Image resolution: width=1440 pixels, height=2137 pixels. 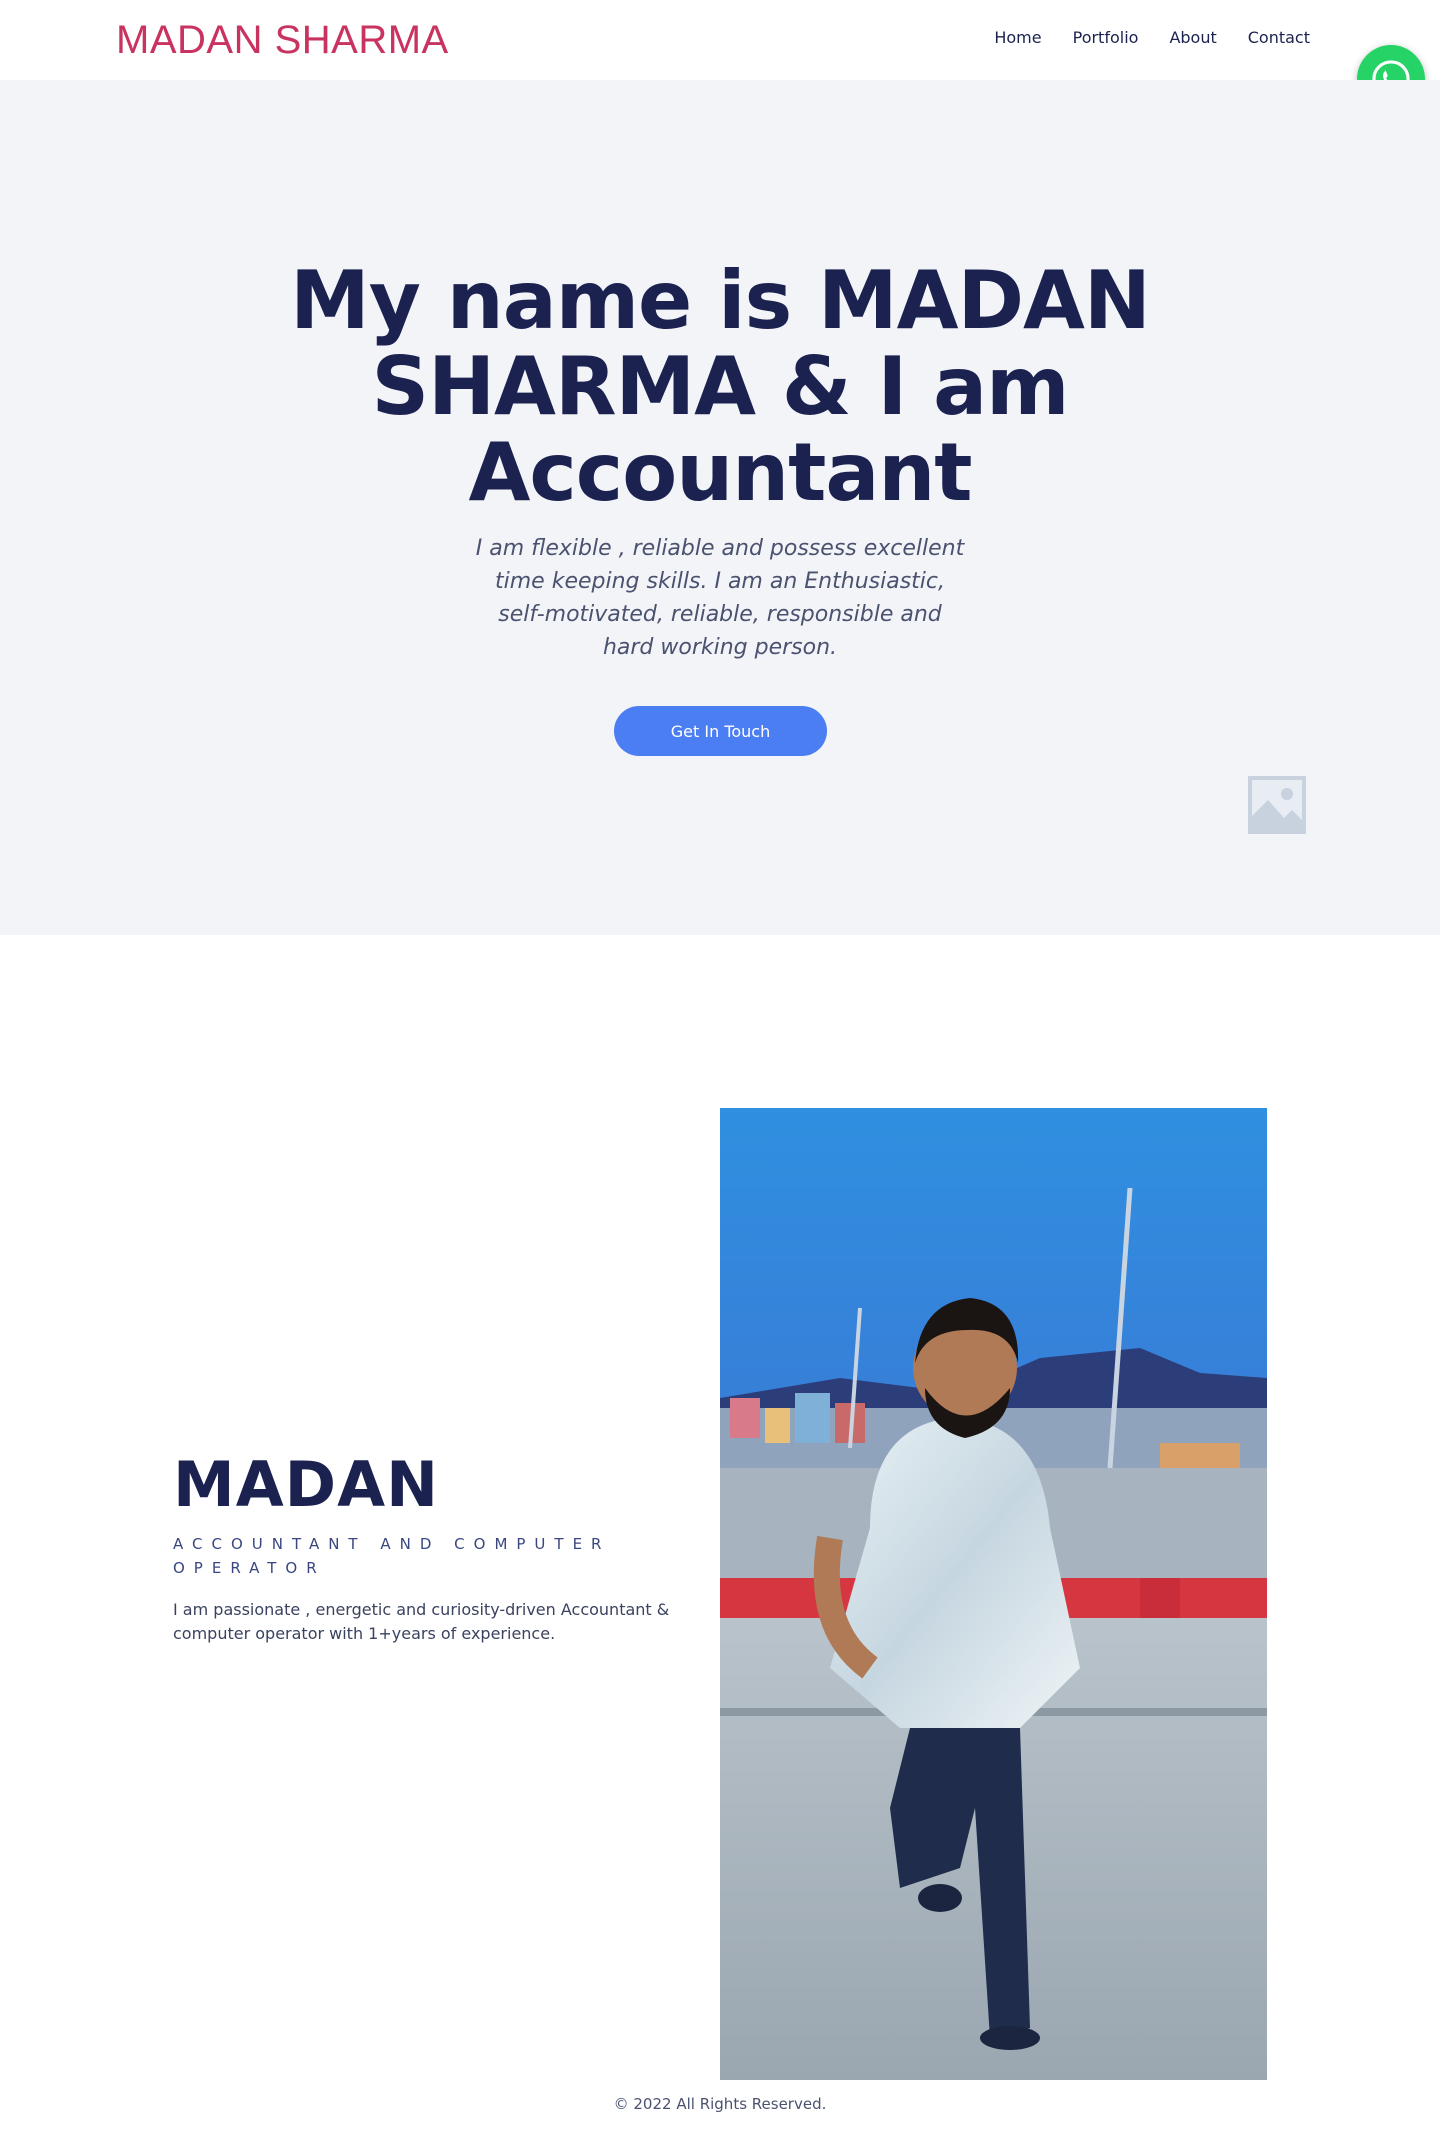 What do you see at coordinates (306, 1484) in the screenshot?
I see `about-name: MADAN` at bounding box center [306, 1484].